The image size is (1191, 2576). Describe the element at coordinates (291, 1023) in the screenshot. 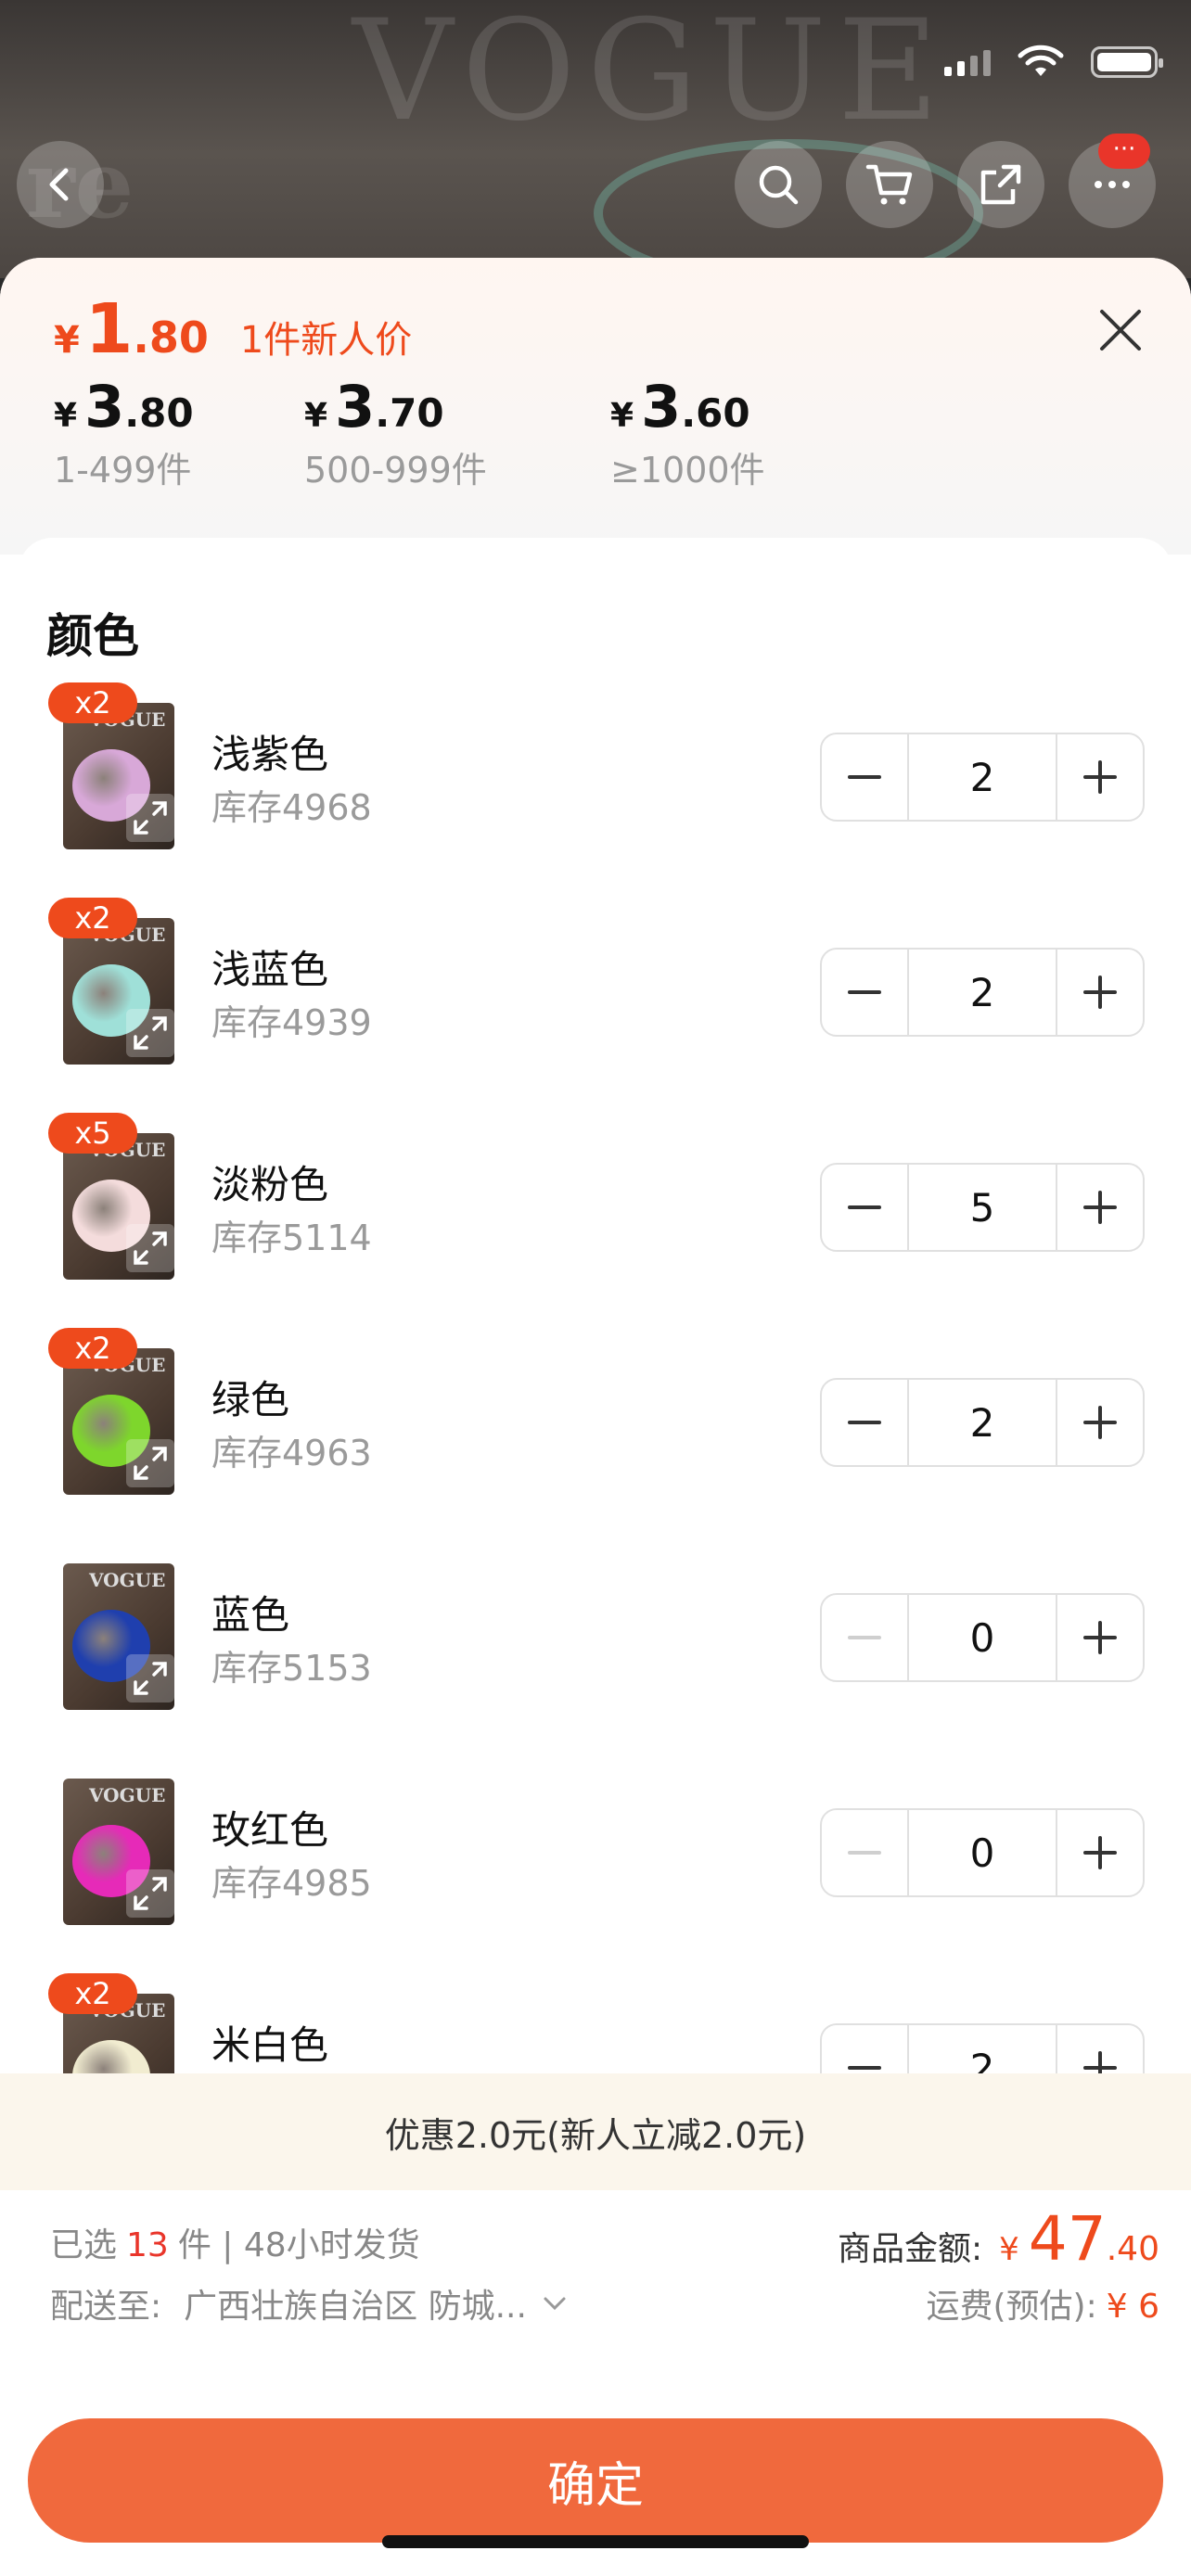

I see `option-stock: 库存4939` at that location.